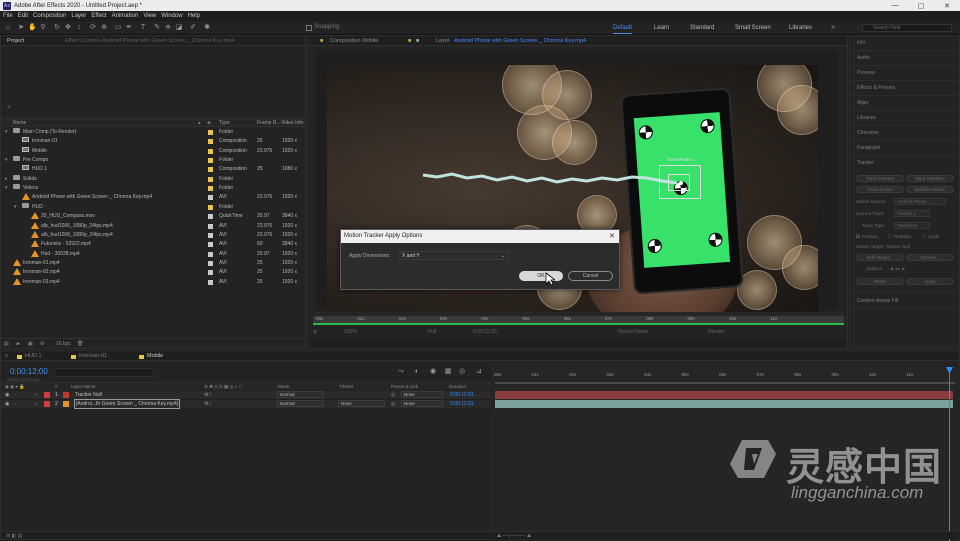 The height and width of the screenshot is (541, 960). What do you see at coordinates (361, 403) in the screenshot?
I see `track-matte-dropdown: None` at bounding box center [361, 403].